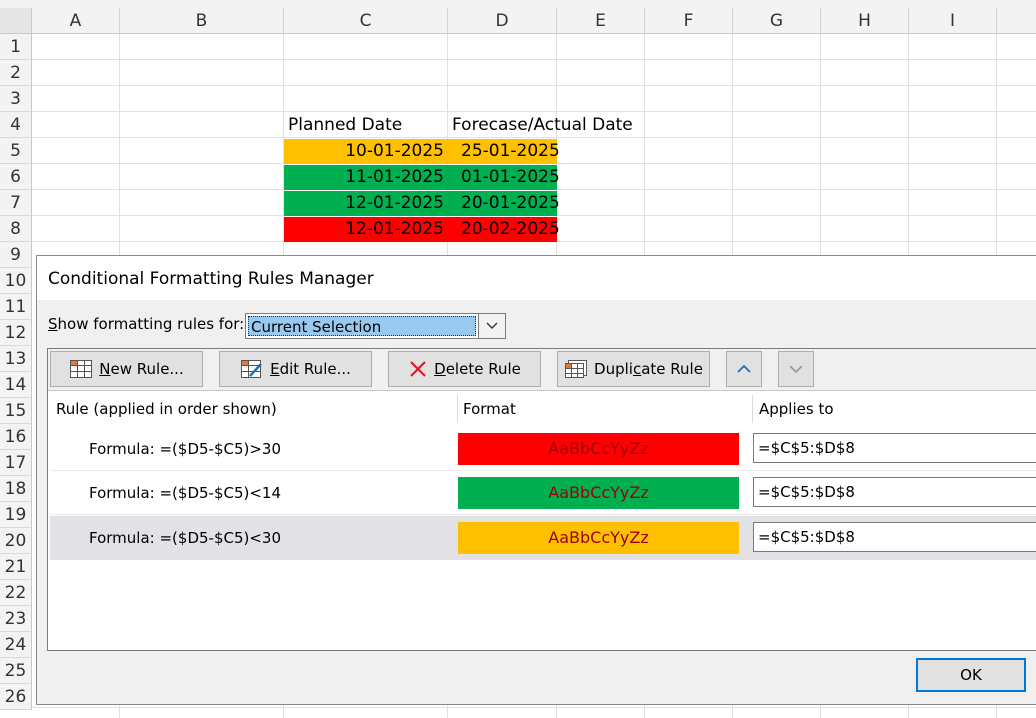 Image resolution: width=1036 pixels, height=718 pixels. What do you see at coordinates (16, 73) in the screenshot?
I see `row-header-2: 2` at bounding box center [16, 73].